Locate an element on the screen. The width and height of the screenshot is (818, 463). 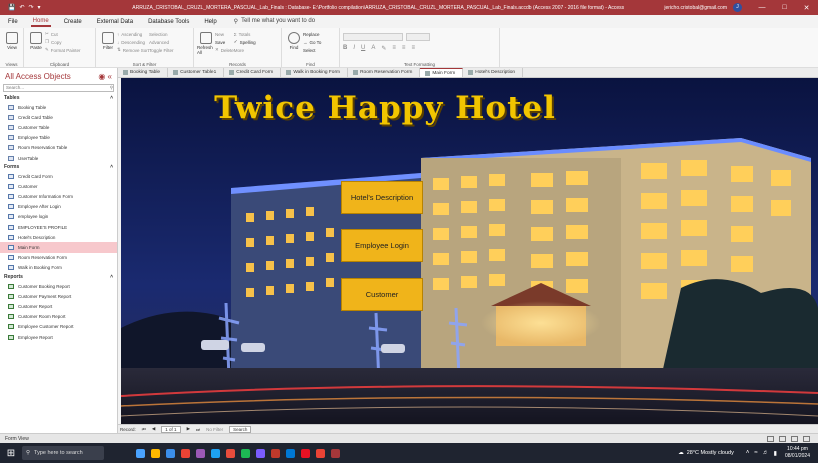
next-record-icon: ▶ is located at coordinates (188, 429).